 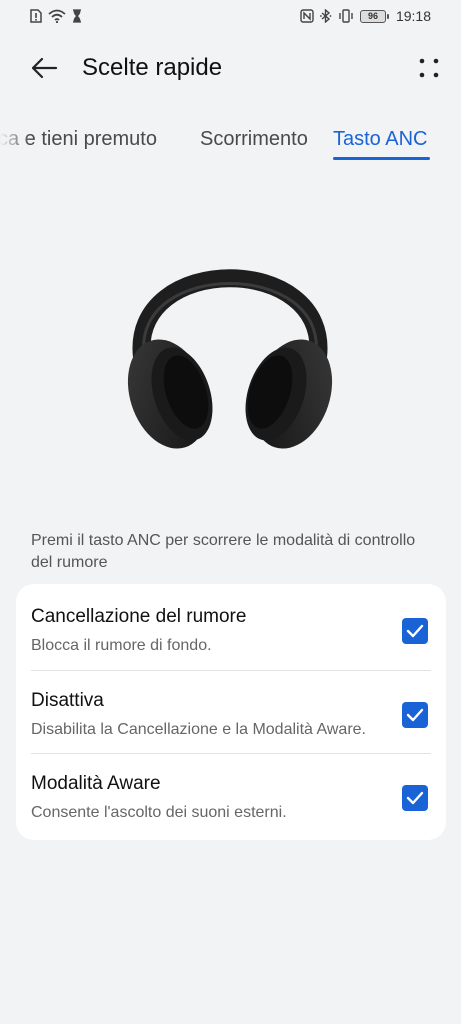 I want to click on status-right-icons: 96 19:18, so click(x=365, y=16).